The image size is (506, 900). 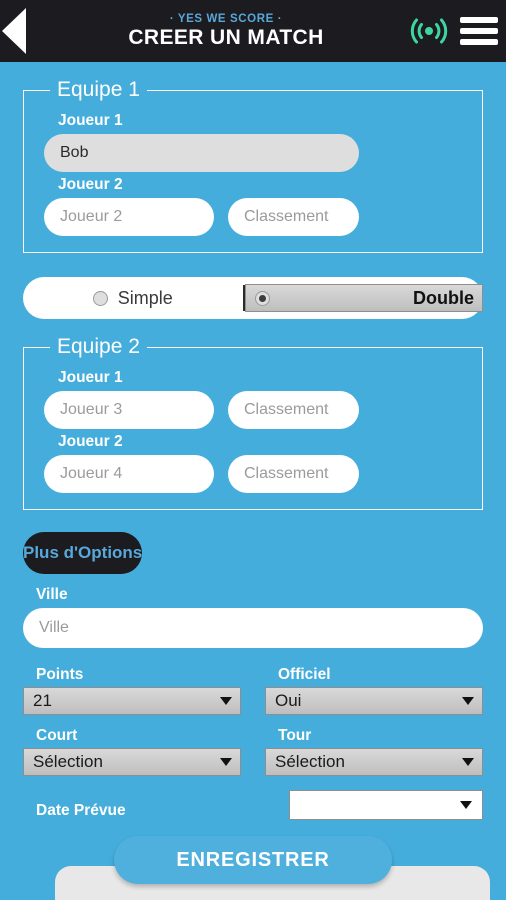 What do you see at coordinates (293, 410) in the screenshot?
I see `team2-player1-rank-input` at bounding box center [293, 410].